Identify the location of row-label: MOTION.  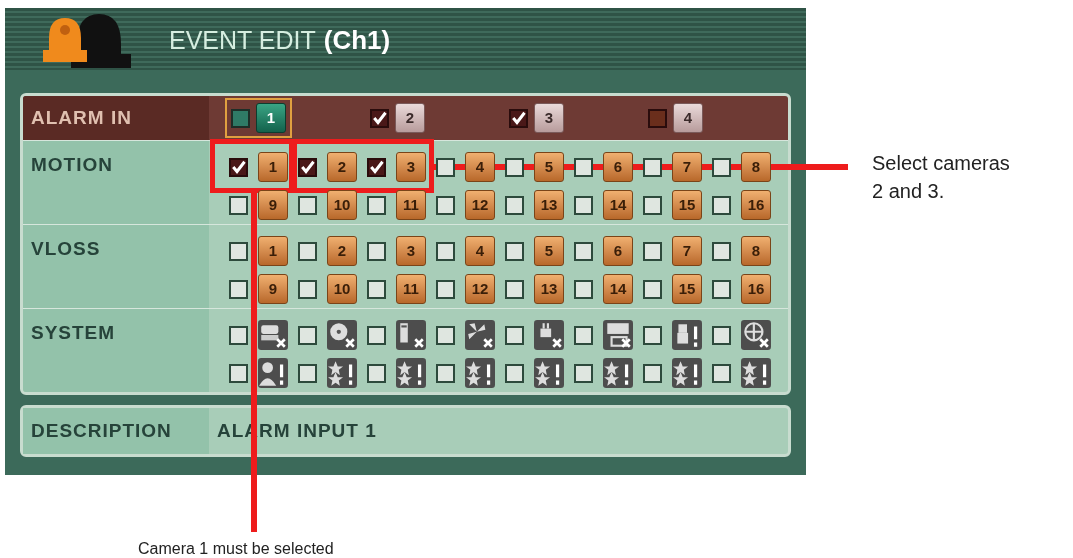
(72, 164).